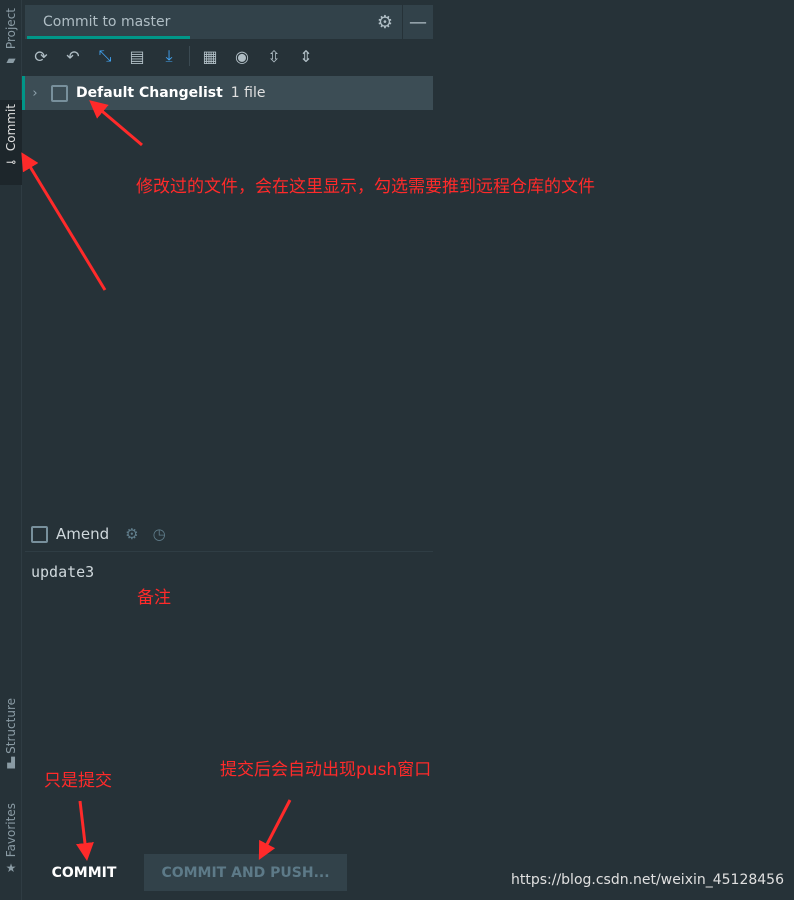 Image resolution: width=794 pixels, height=900 pixels. I want to click on sidebar-tab-label: Project, so click(11, 29).